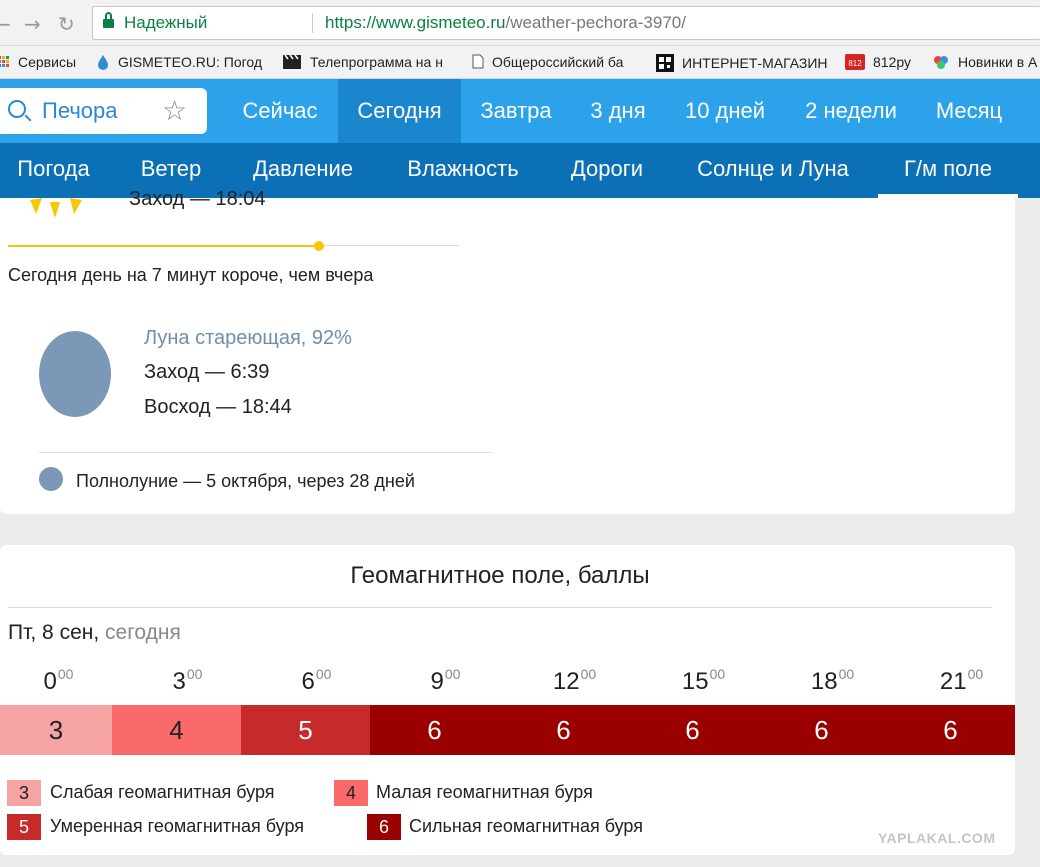  What do you see at coordinates (58, 209) in the screenshot?
I see `sun-icon` at bounding box center [58, 209].